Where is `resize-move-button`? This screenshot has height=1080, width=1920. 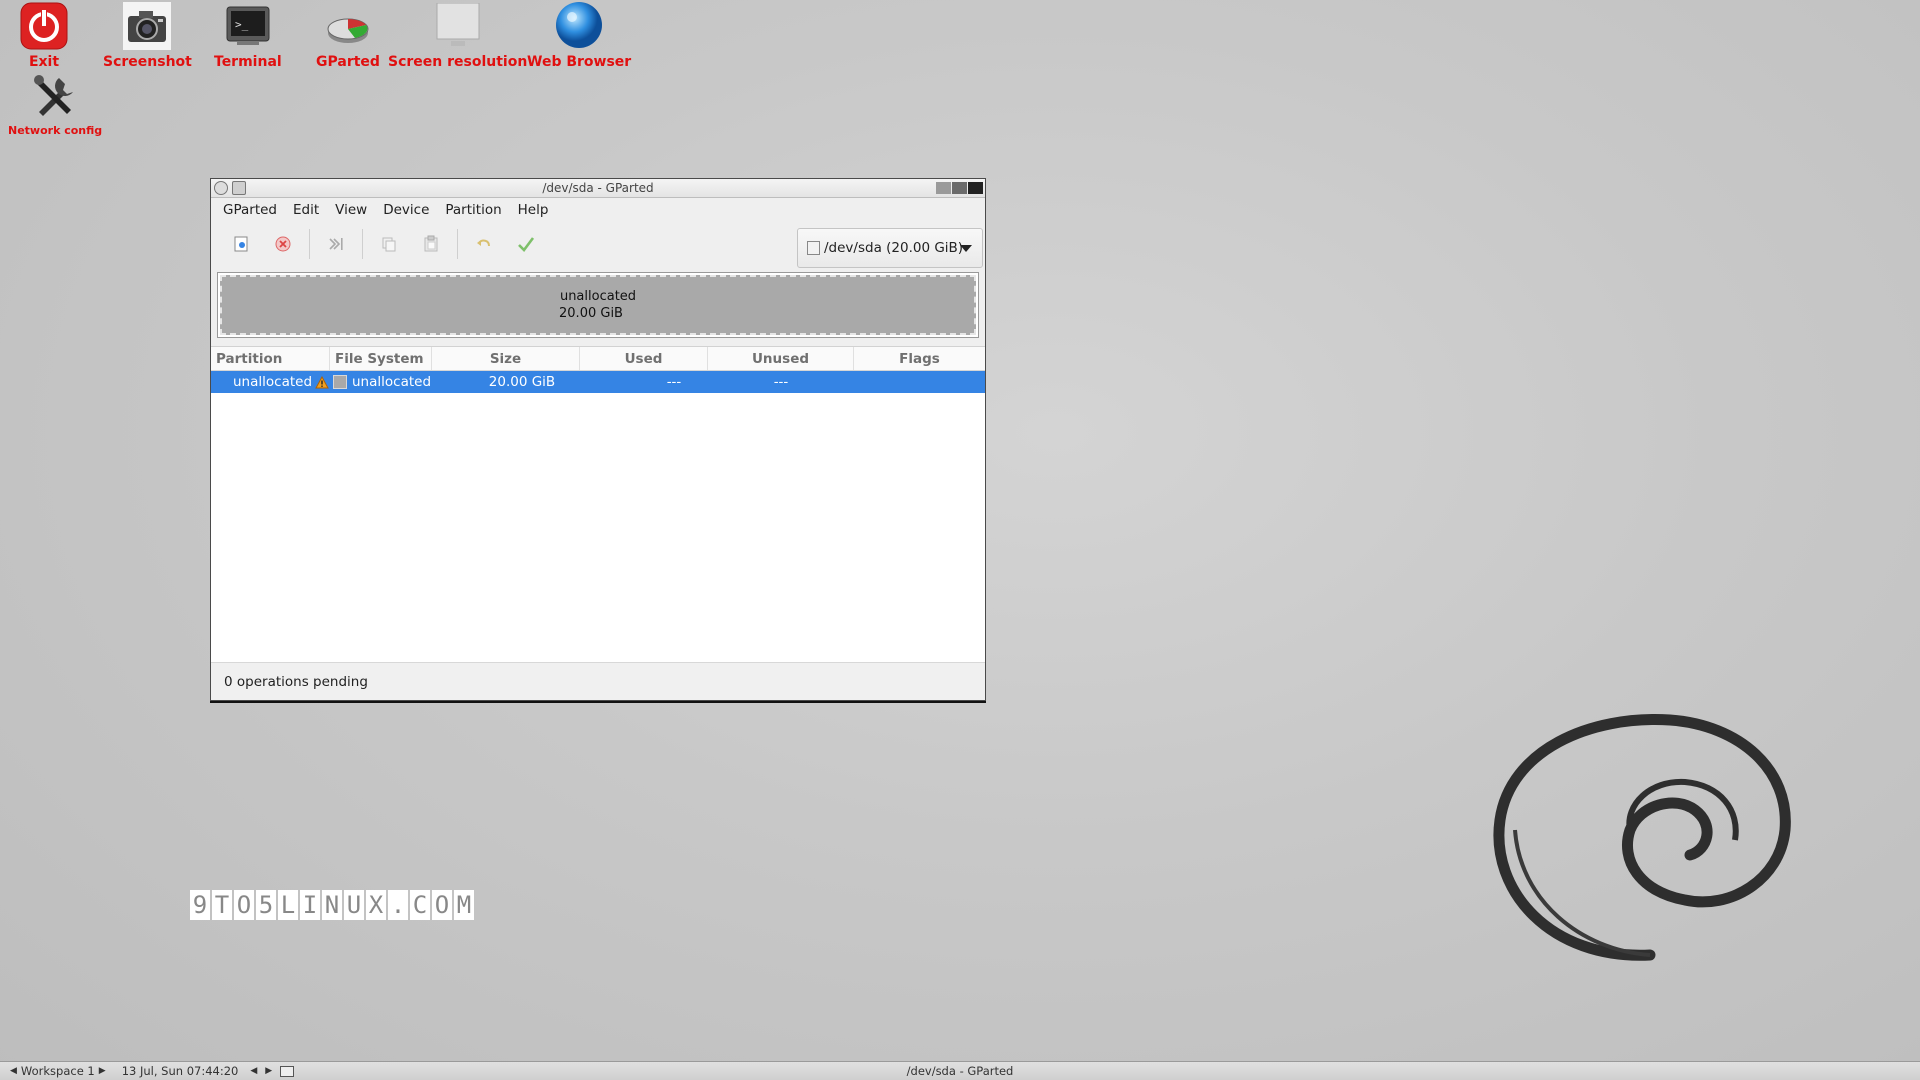 resize-move-button is located at coordinates (336, 244).